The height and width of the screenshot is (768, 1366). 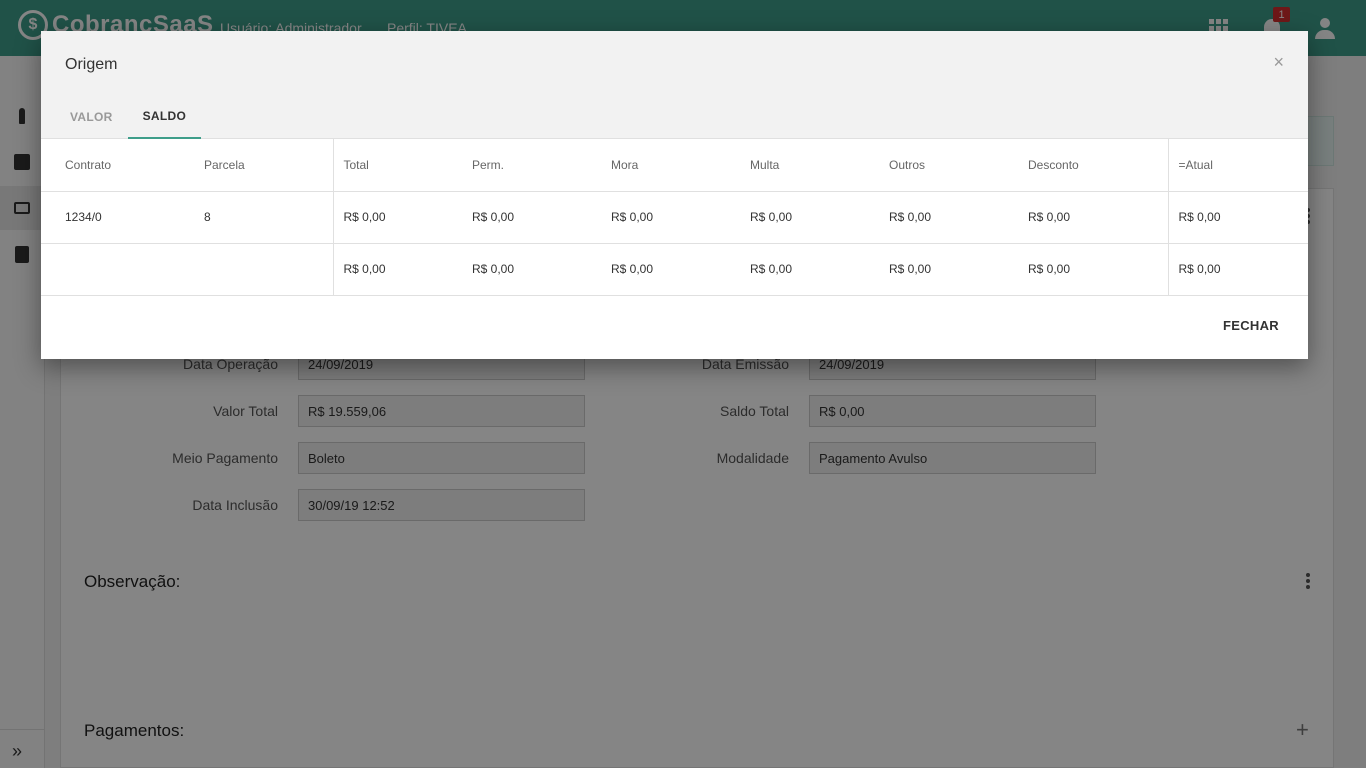 I want to click on modal-title: Origem, so click(x=91, y=64).